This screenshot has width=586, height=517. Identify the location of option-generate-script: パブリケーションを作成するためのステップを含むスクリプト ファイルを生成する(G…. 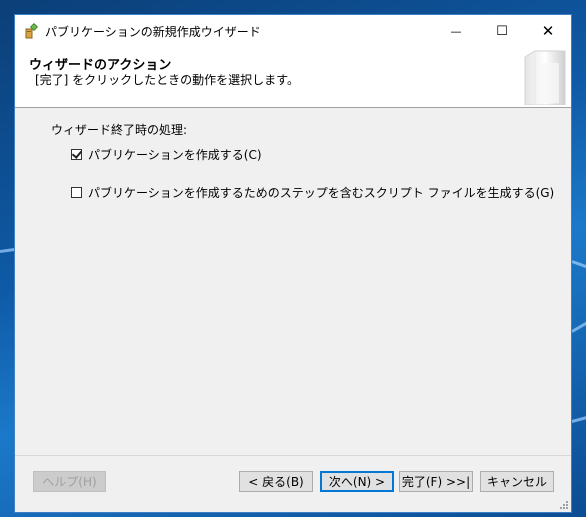
(312, 192).